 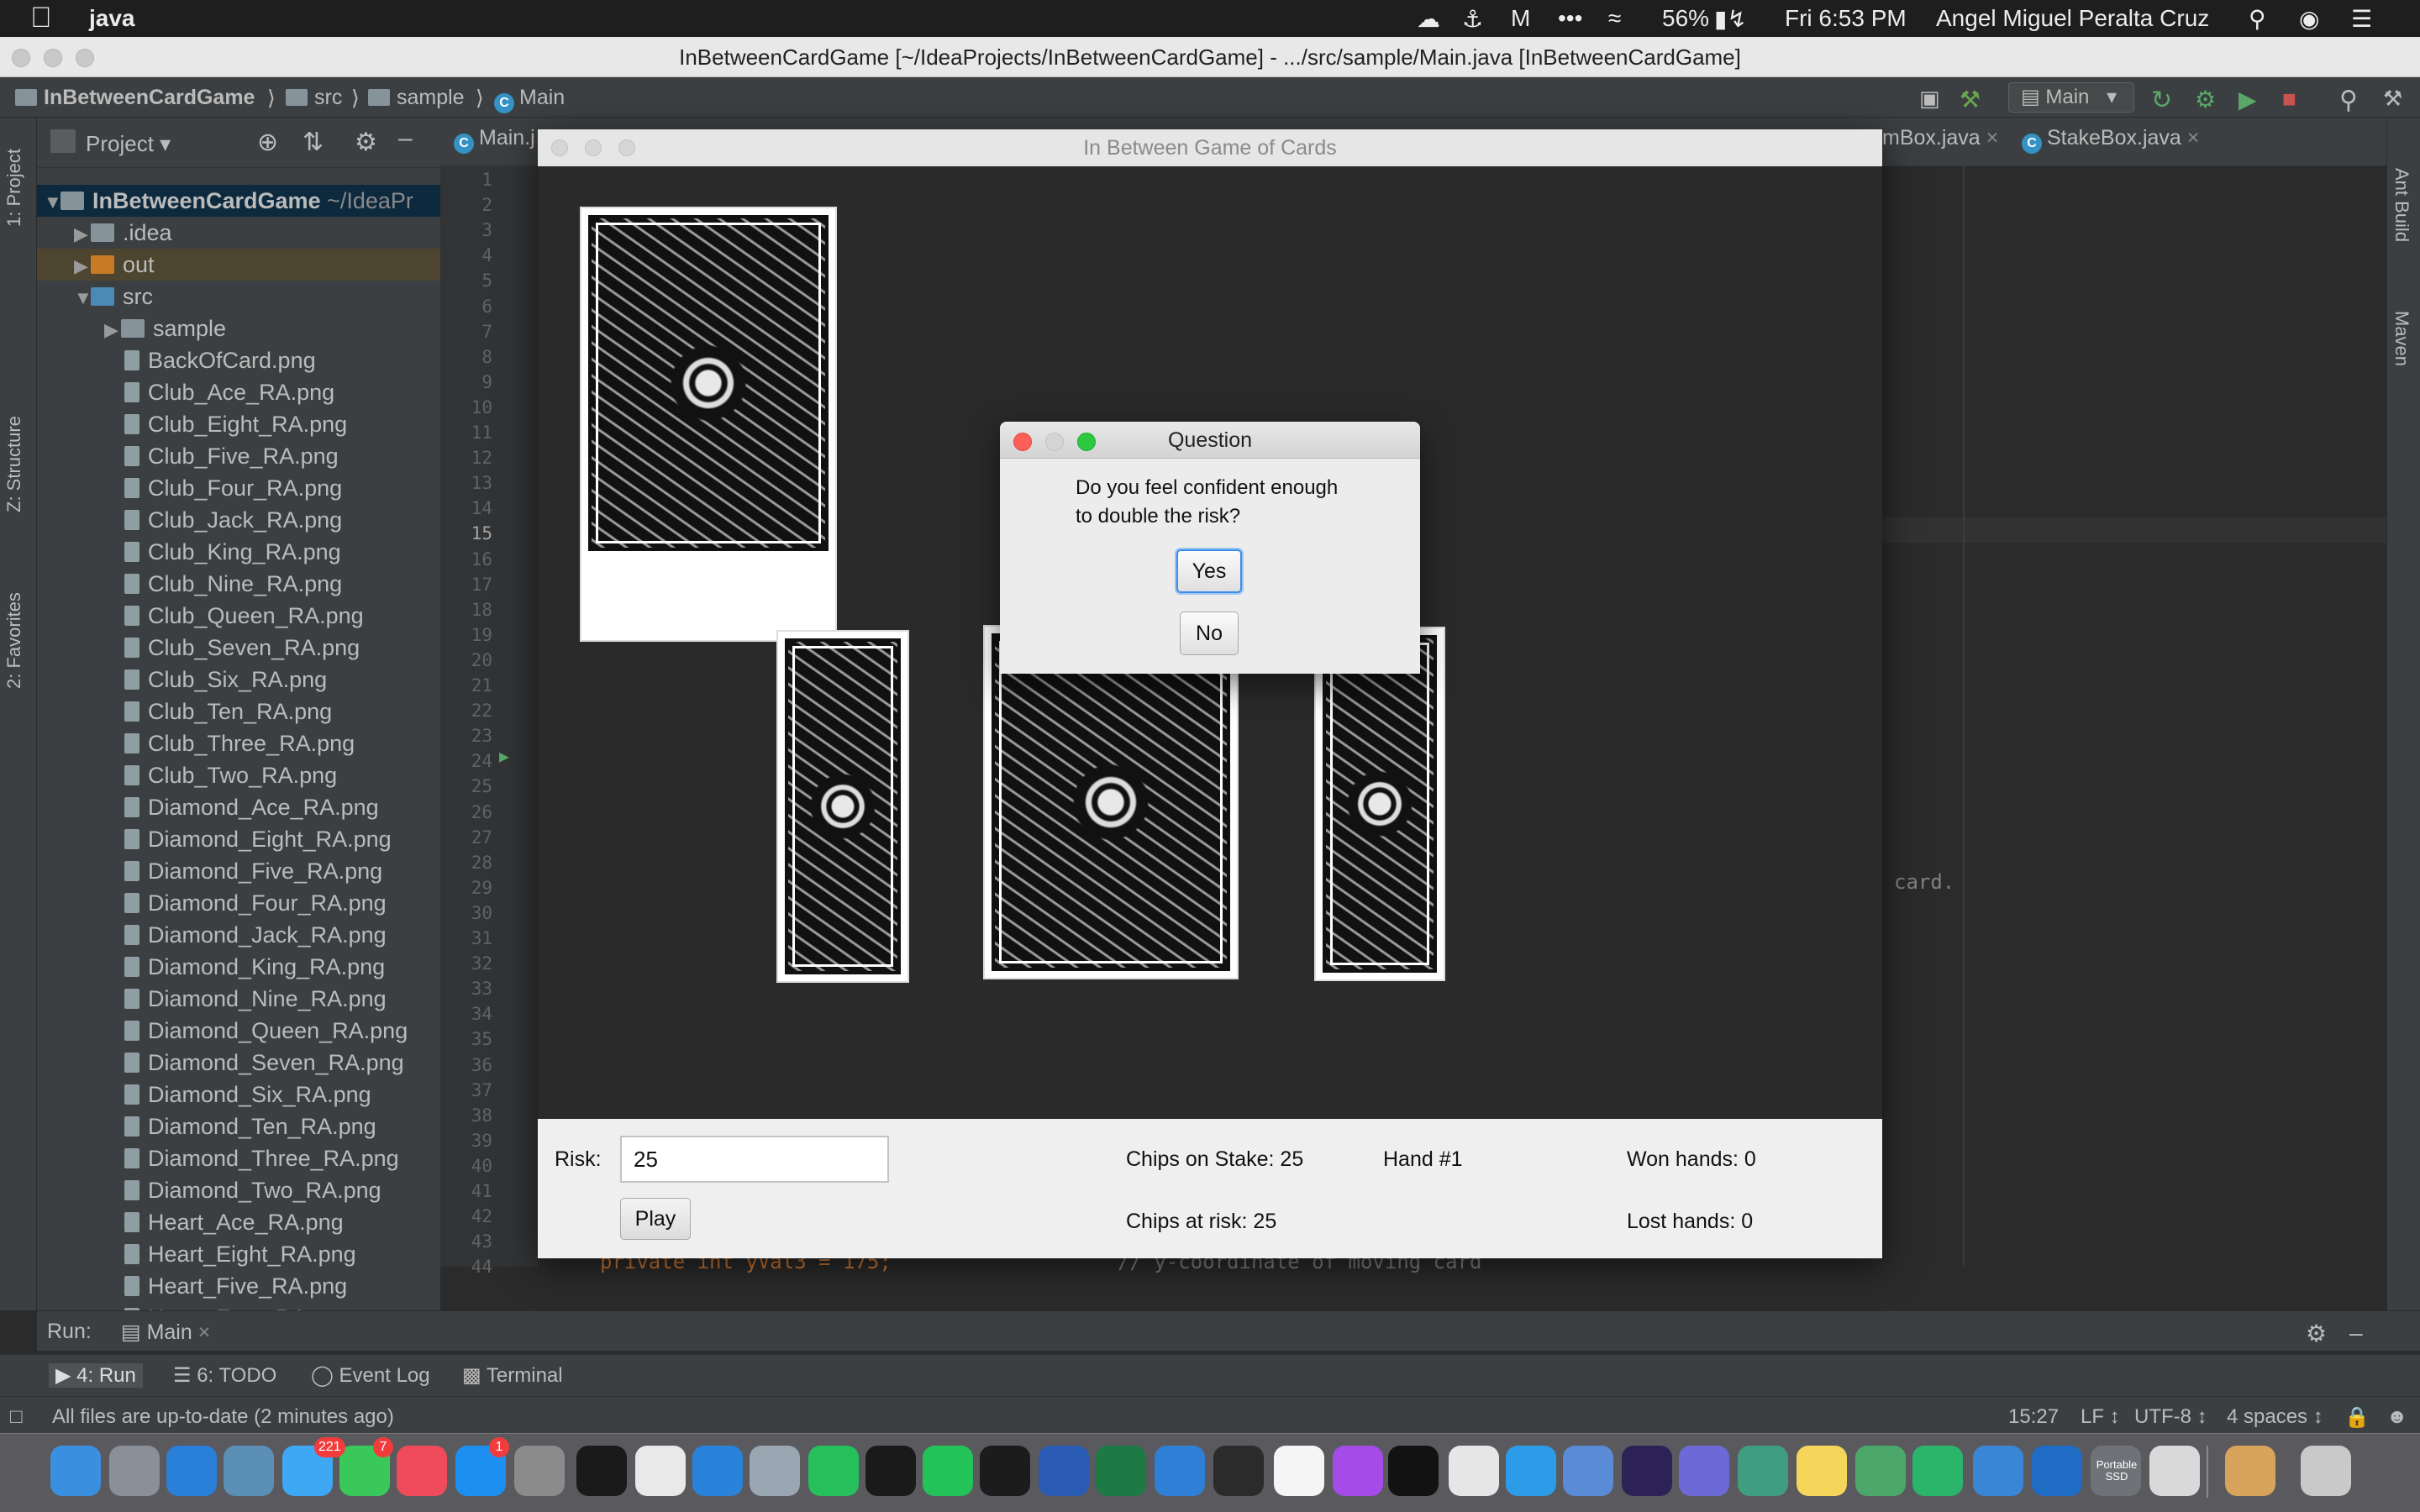 I want to click on coverage-icon: ▶, so click(x=2247, y=99).